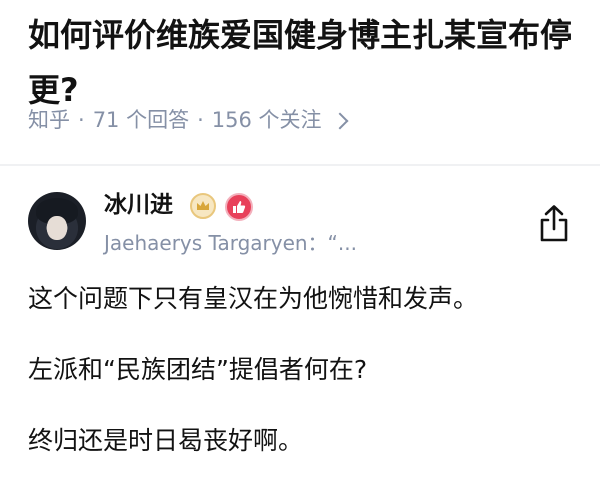 Image resolution: width=600 pixels, height=501 pixels. Describe the element at coordinates (198, 369) in the screenshot. I see `answer-paragraph: 左派和“民族团结”提倡者何在?` at that location.